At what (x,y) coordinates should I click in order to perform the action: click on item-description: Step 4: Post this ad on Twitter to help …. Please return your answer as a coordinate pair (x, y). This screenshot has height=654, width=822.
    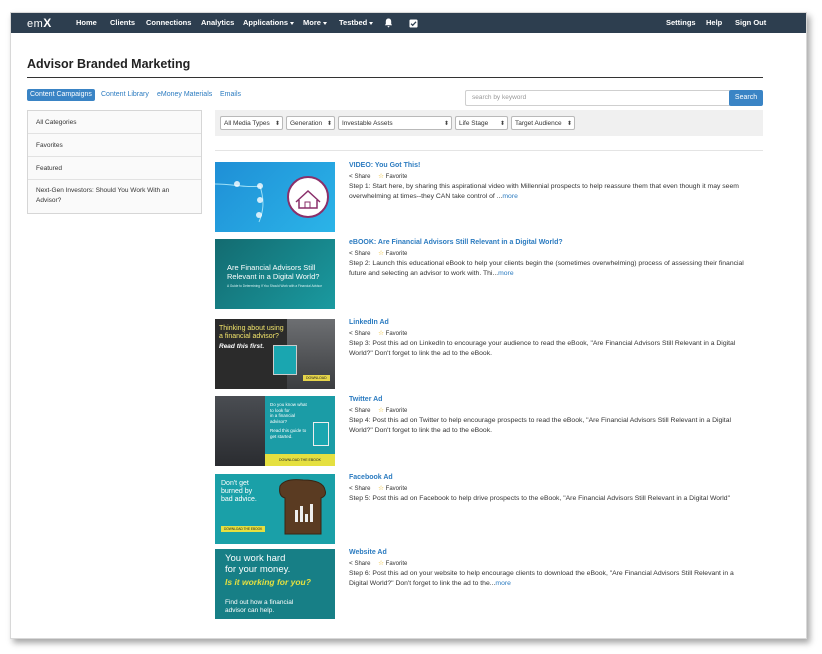
    Looking at the image, I should click on (540, 425).